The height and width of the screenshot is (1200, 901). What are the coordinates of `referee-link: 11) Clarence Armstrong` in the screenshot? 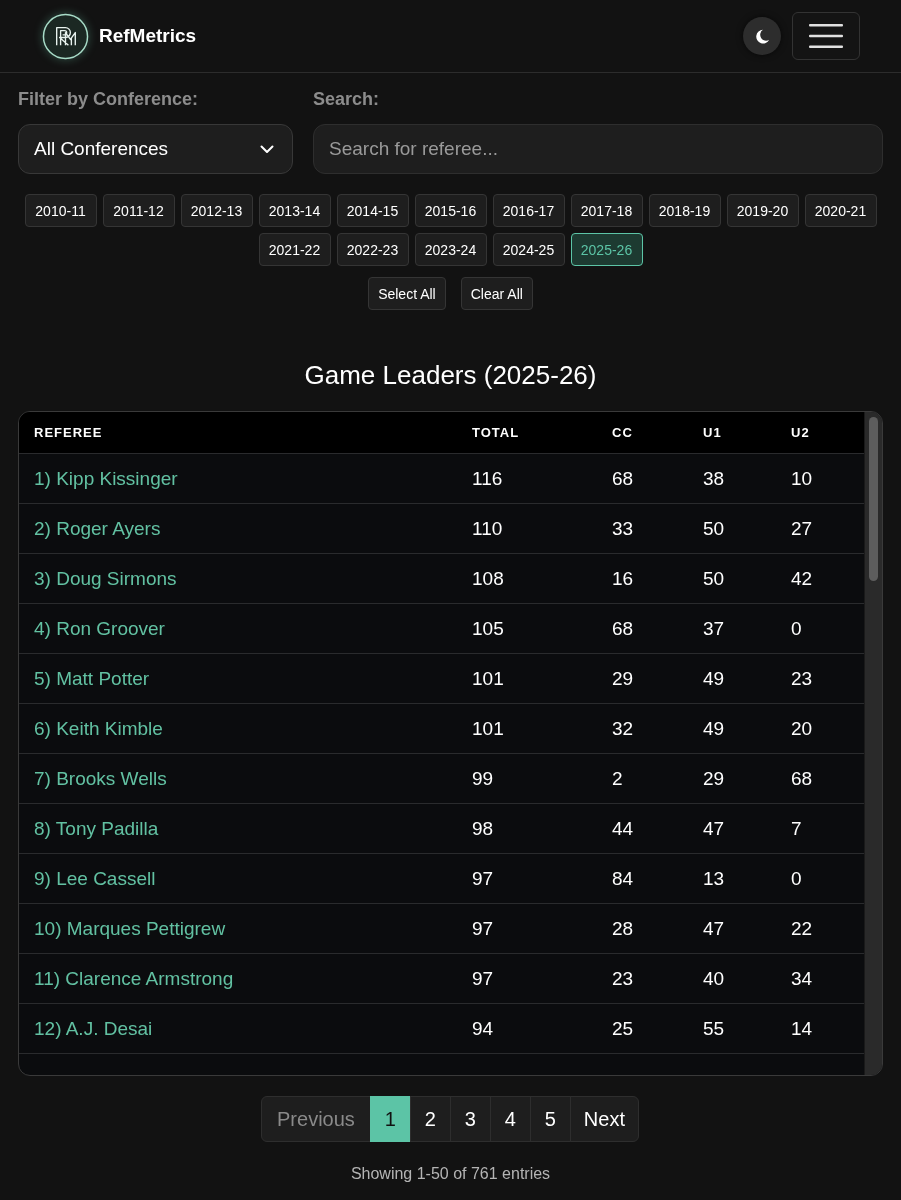 It's located at (134, 978).